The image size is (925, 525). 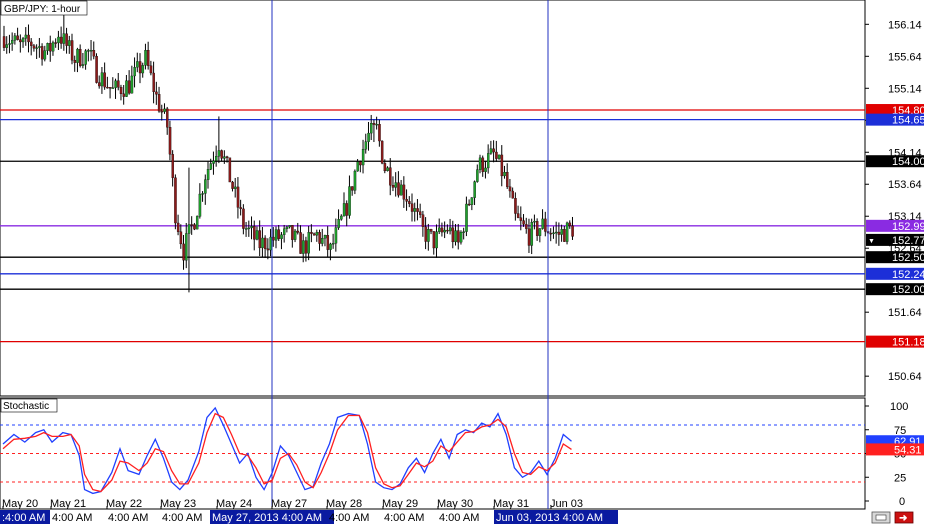 What do you see at coordinates (908, 121) in the screenshot?
I see `price-label-text: 154.65` at bounding box center [908, 121].